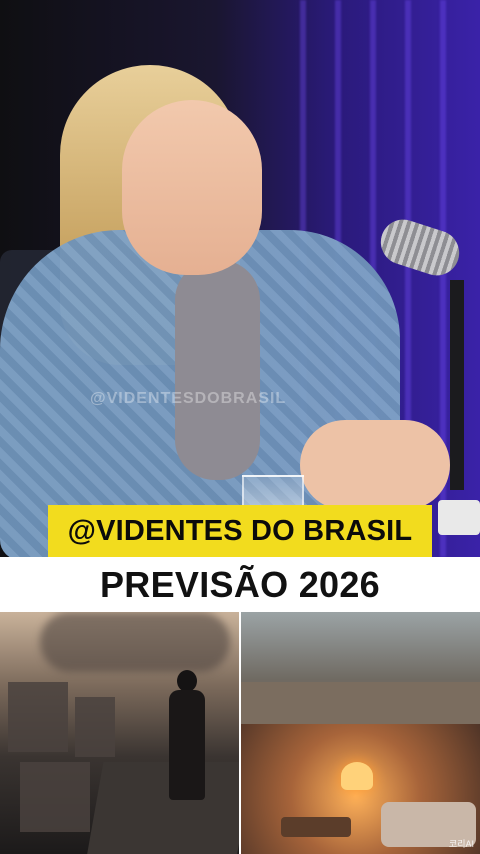  I want to click on coffee-table, so click(316, 827).